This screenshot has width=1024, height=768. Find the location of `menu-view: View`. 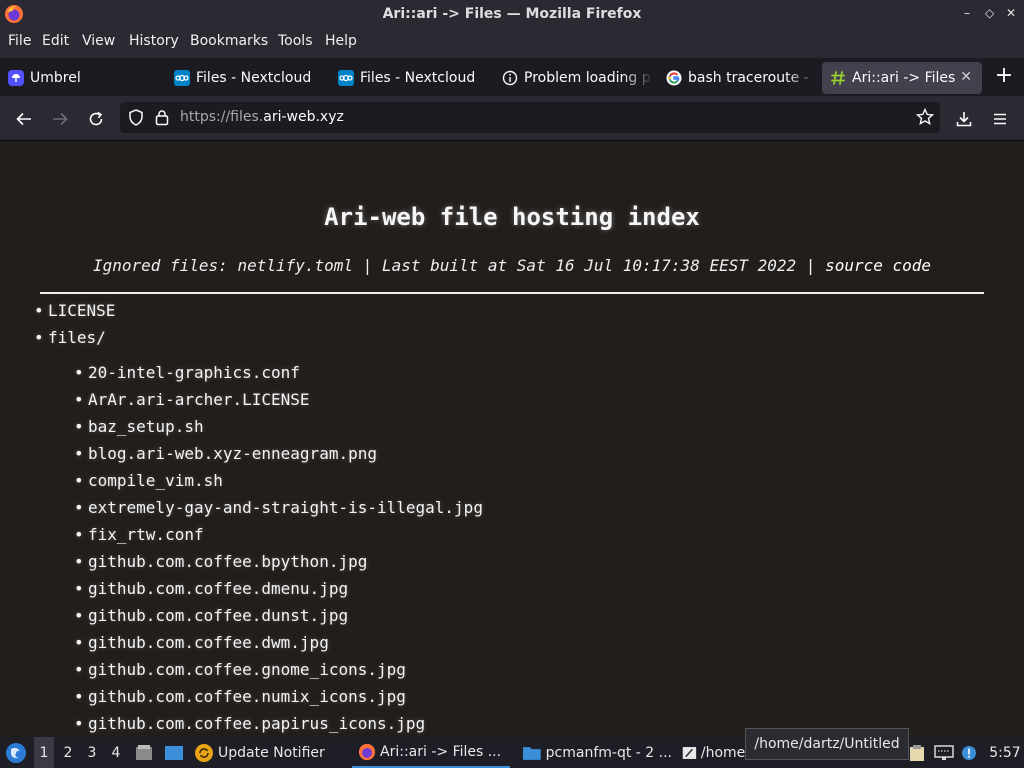

menu-view: View is located at coordinates (98, 41).